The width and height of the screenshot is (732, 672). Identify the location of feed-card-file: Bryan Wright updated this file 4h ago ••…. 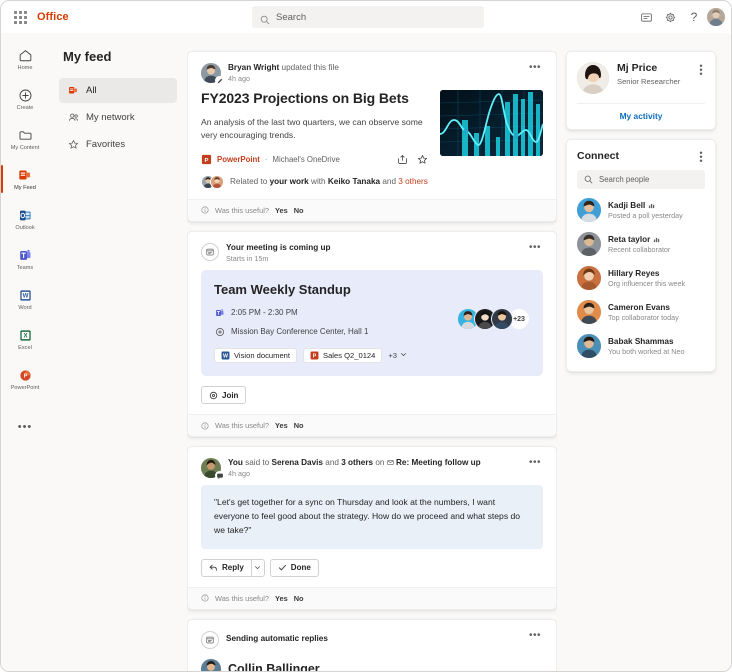
(372, 136).